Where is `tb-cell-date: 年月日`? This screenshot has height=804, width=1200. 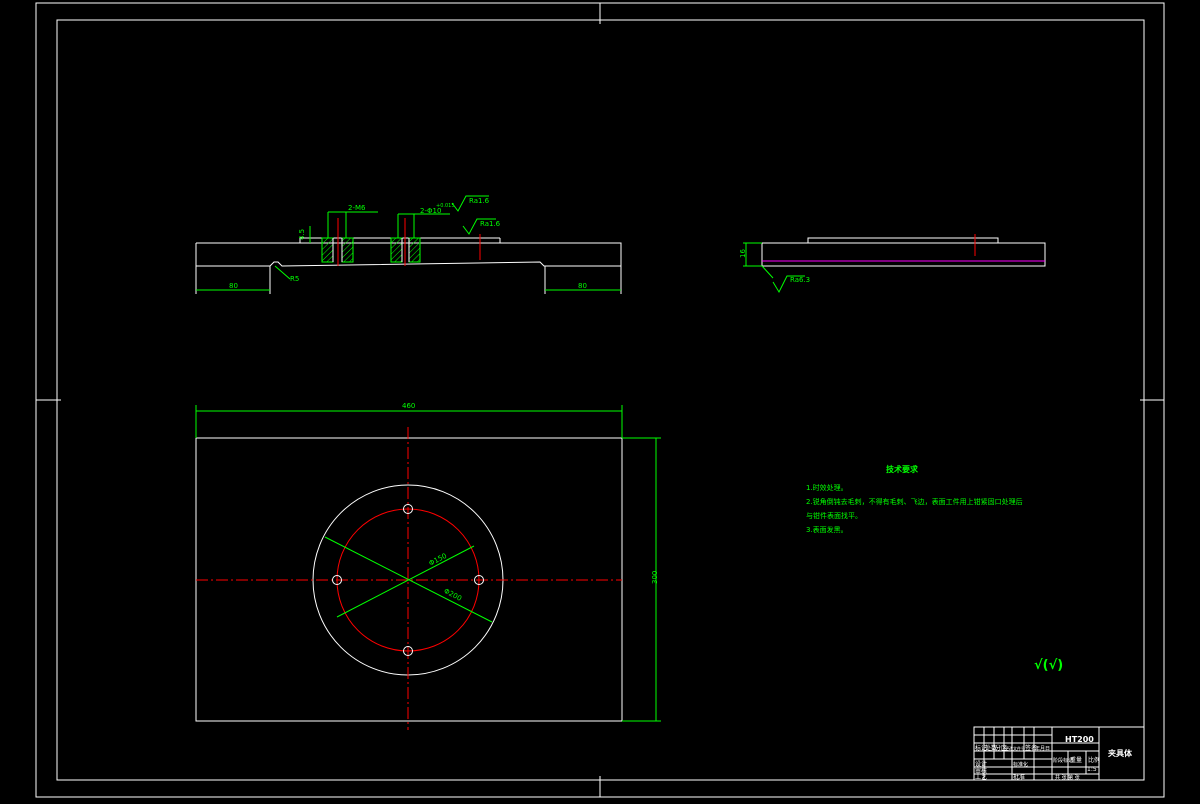 tb-cell-date: 年月日 is located at coordinates (1042, 748).